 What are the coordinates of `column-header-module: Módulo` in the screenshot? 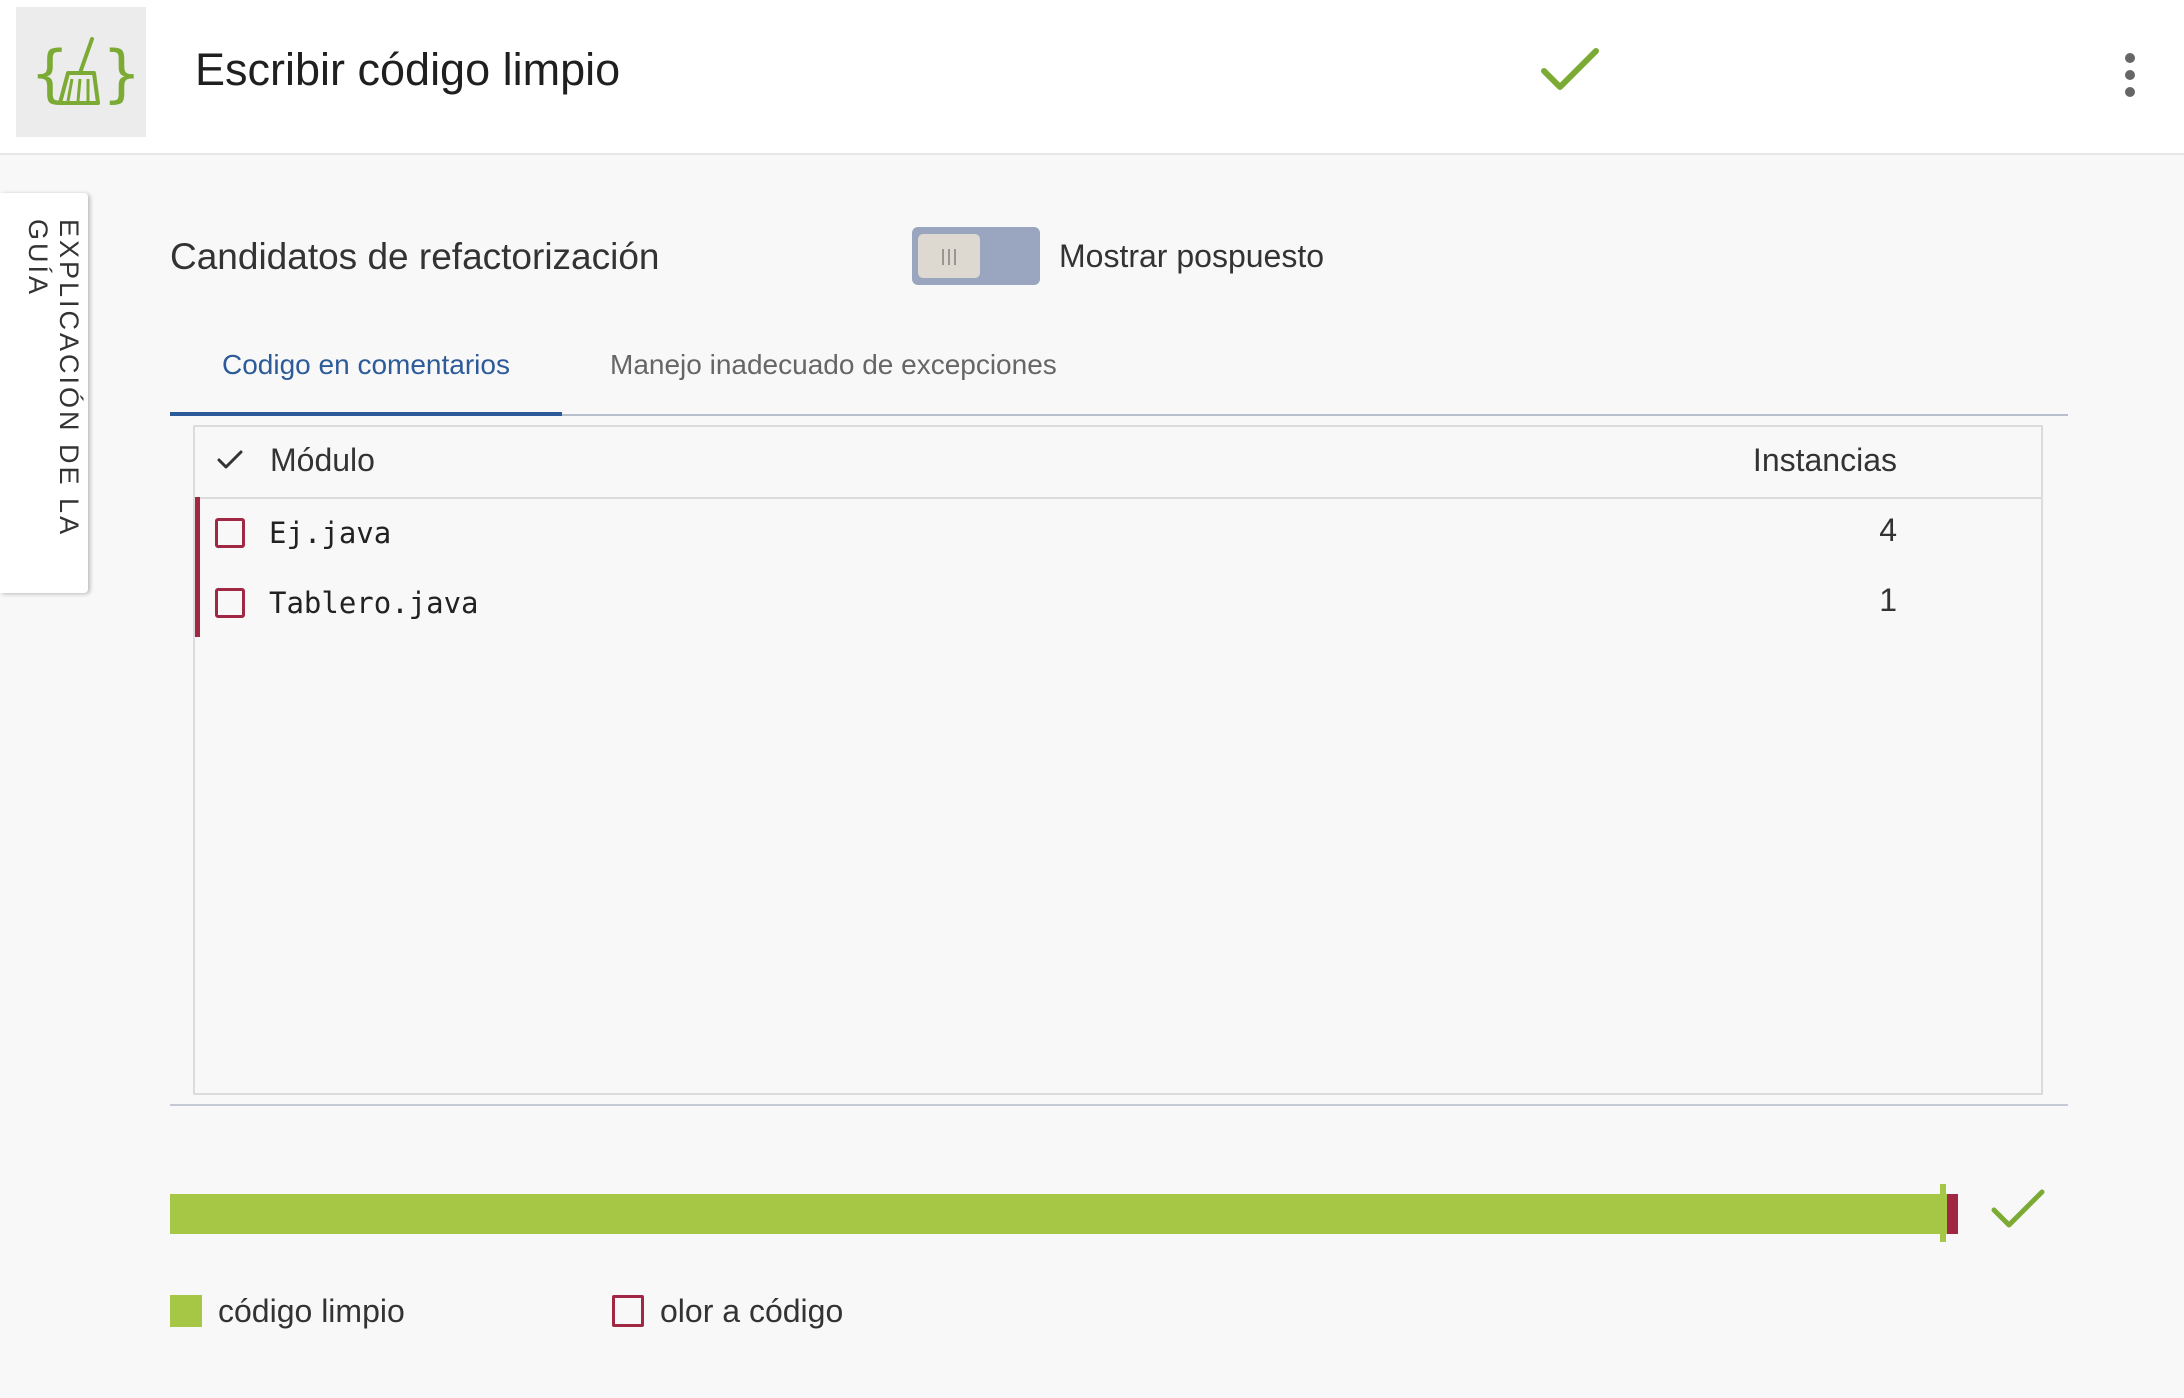 It's located at (322, 460).